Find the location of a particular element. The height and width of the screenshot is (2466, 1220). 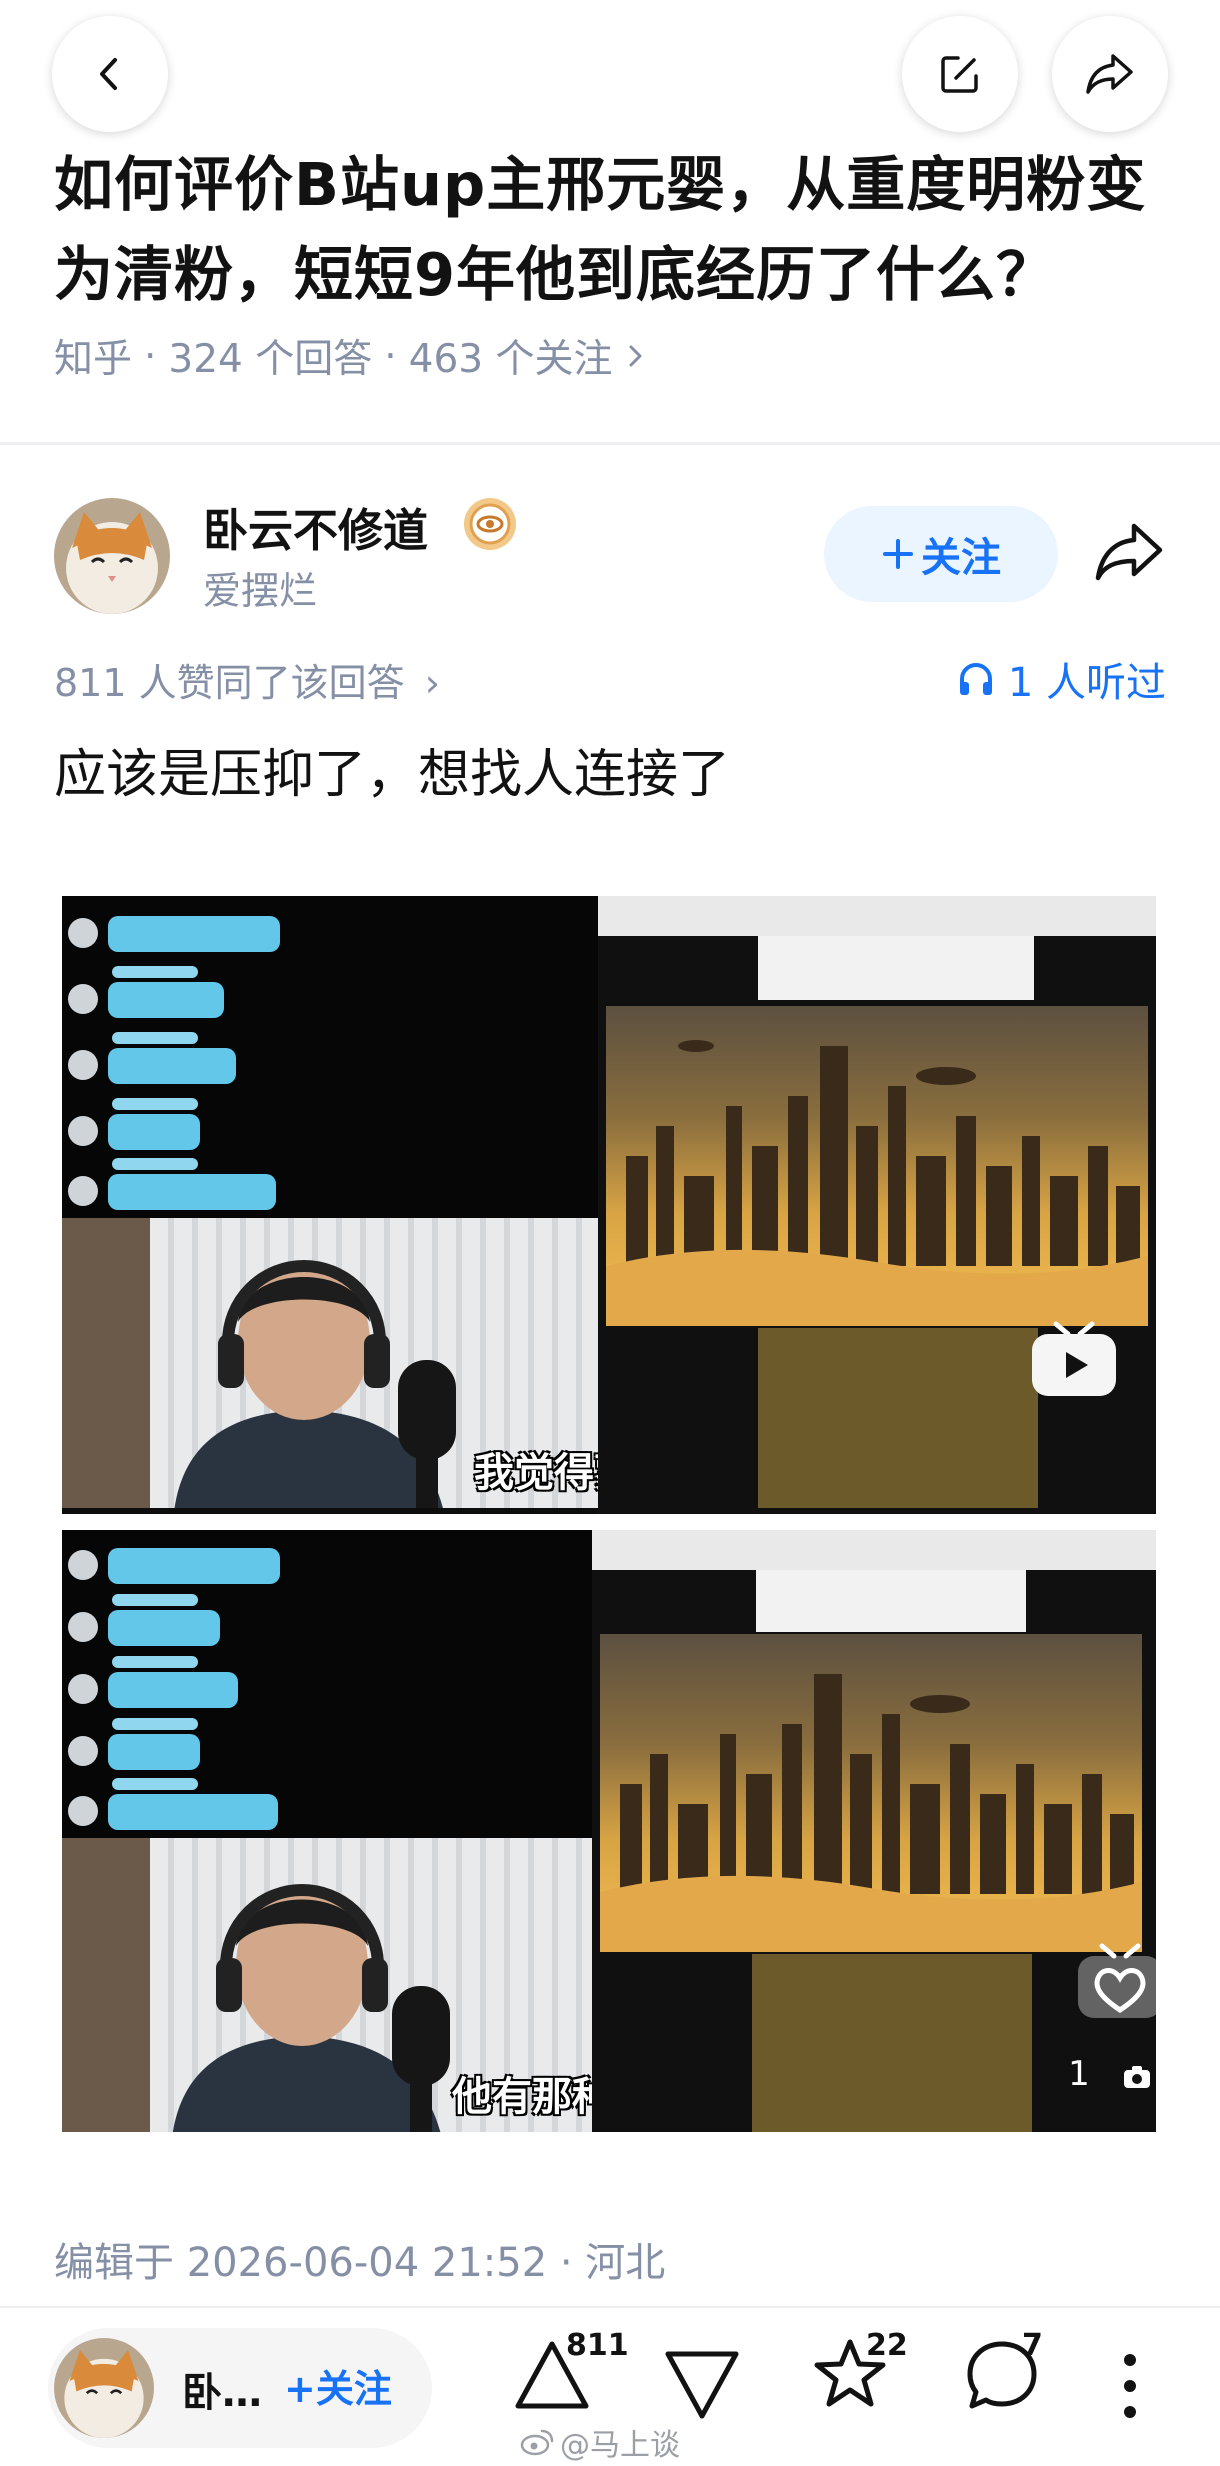

video-subtitle: 他有那种知性的美 is located at coordinates (522, 2097).